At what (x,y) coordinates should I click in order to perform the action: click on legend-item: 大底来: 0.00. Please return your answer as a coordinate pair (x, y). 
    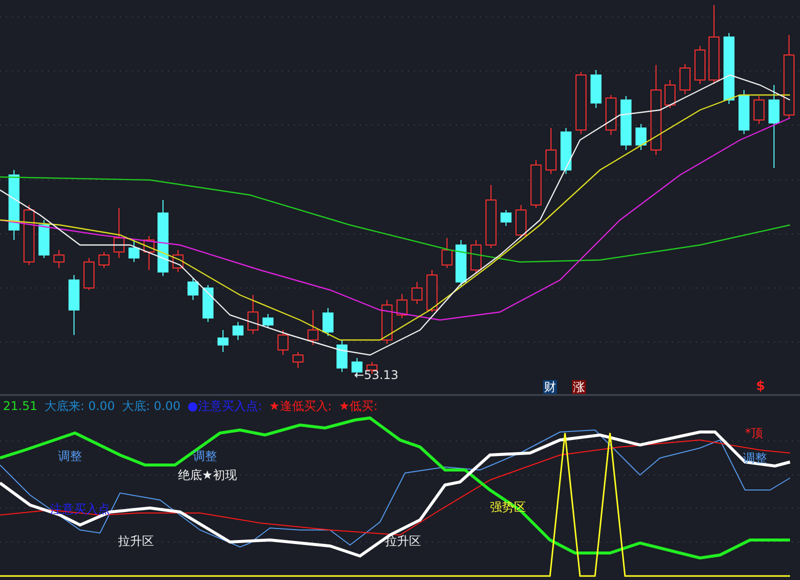
    Looking at the image, I should click on (79, 406).